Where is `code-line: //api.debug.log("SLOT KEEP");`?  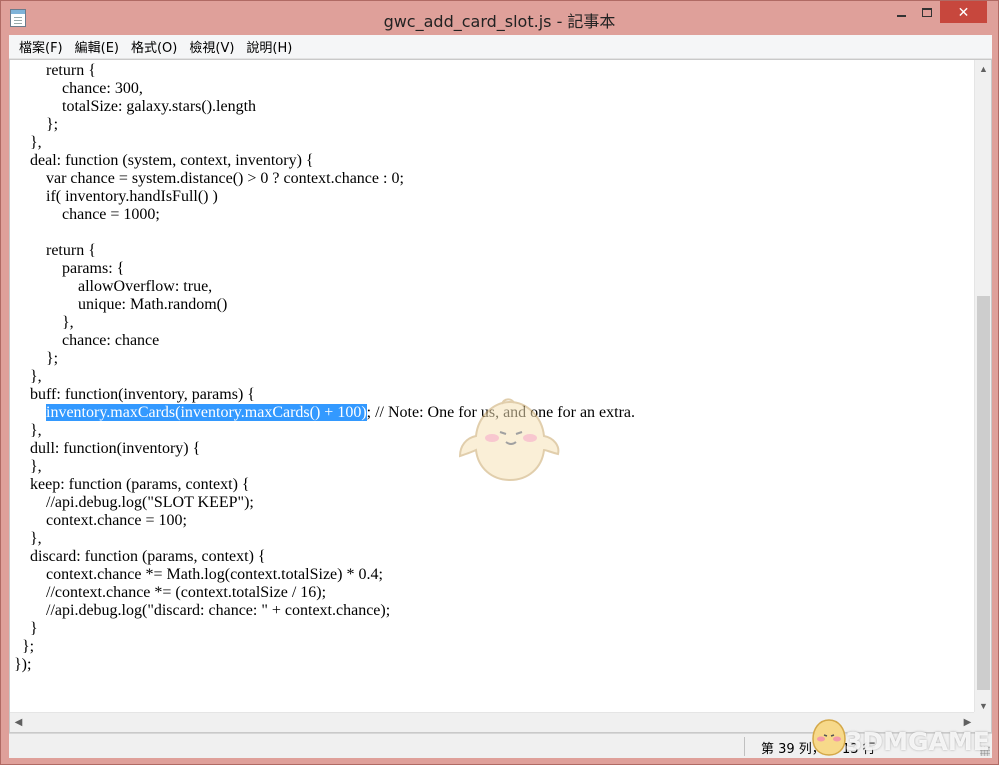 code-line: //api.debug.log("SLOT KEEP"); is located at coordinates (491, 503).